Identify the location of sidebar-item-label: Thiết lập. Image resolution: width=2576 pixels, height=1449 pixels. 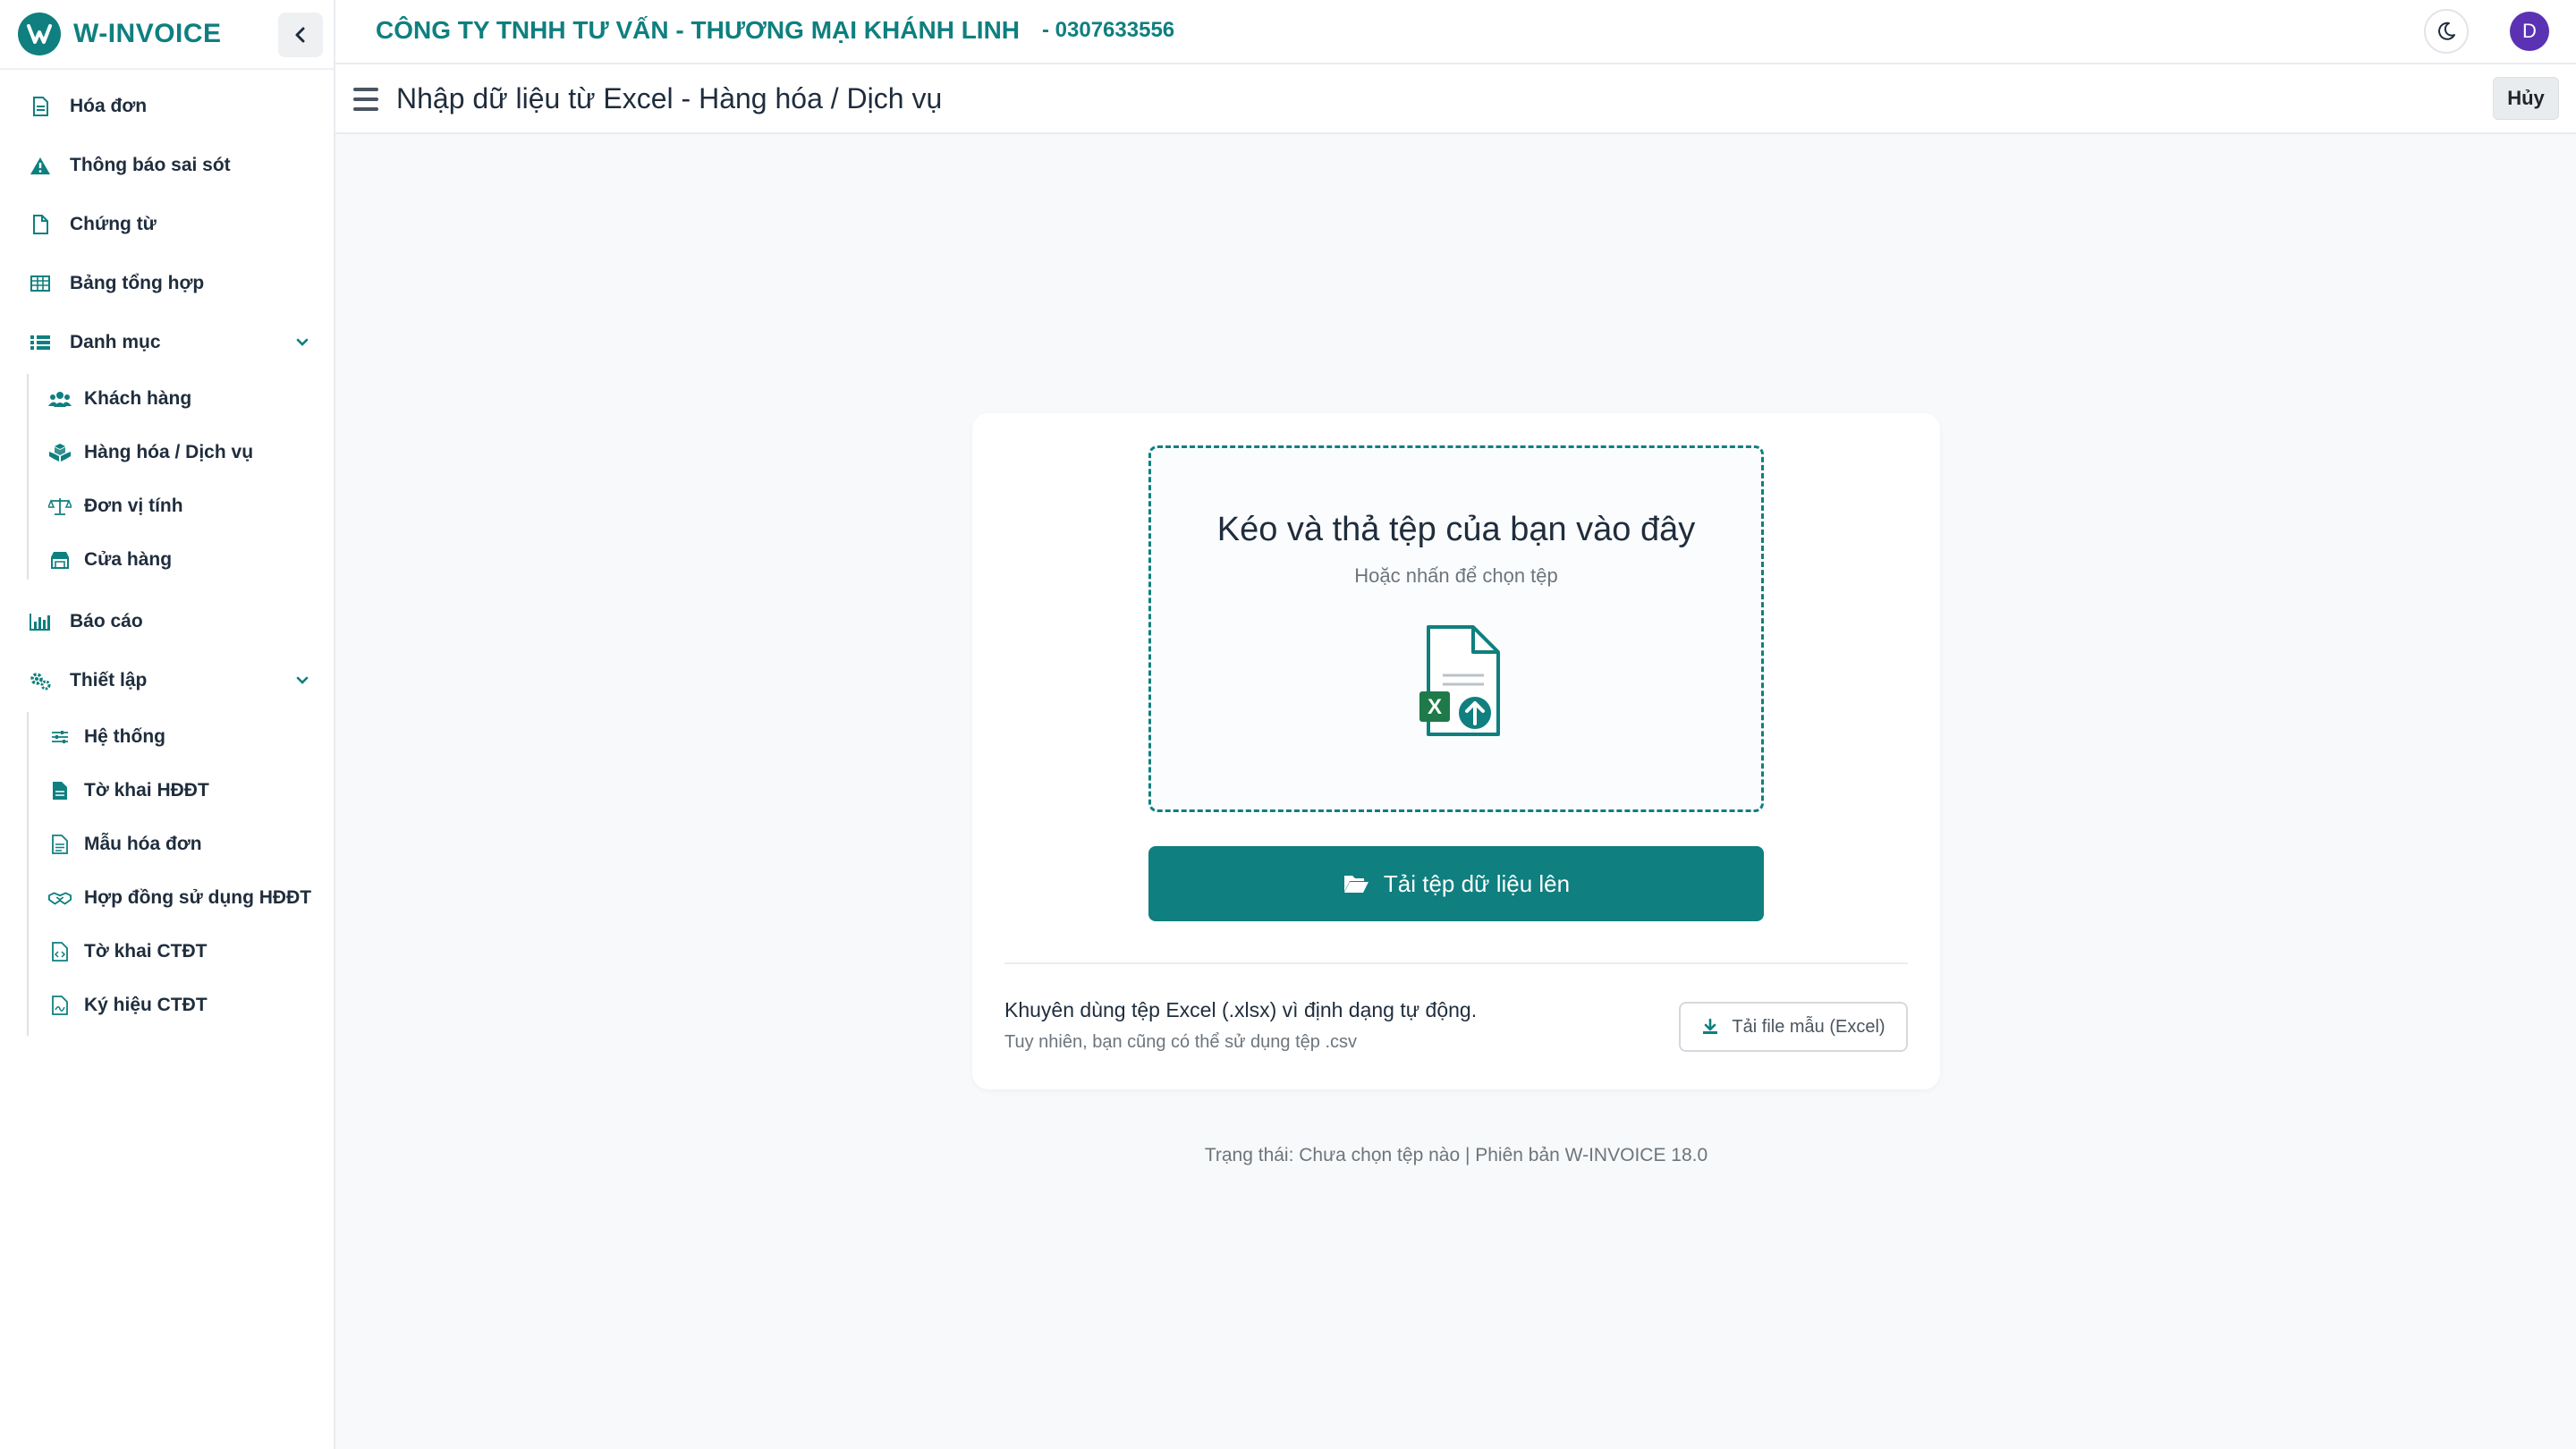
(109, 680).